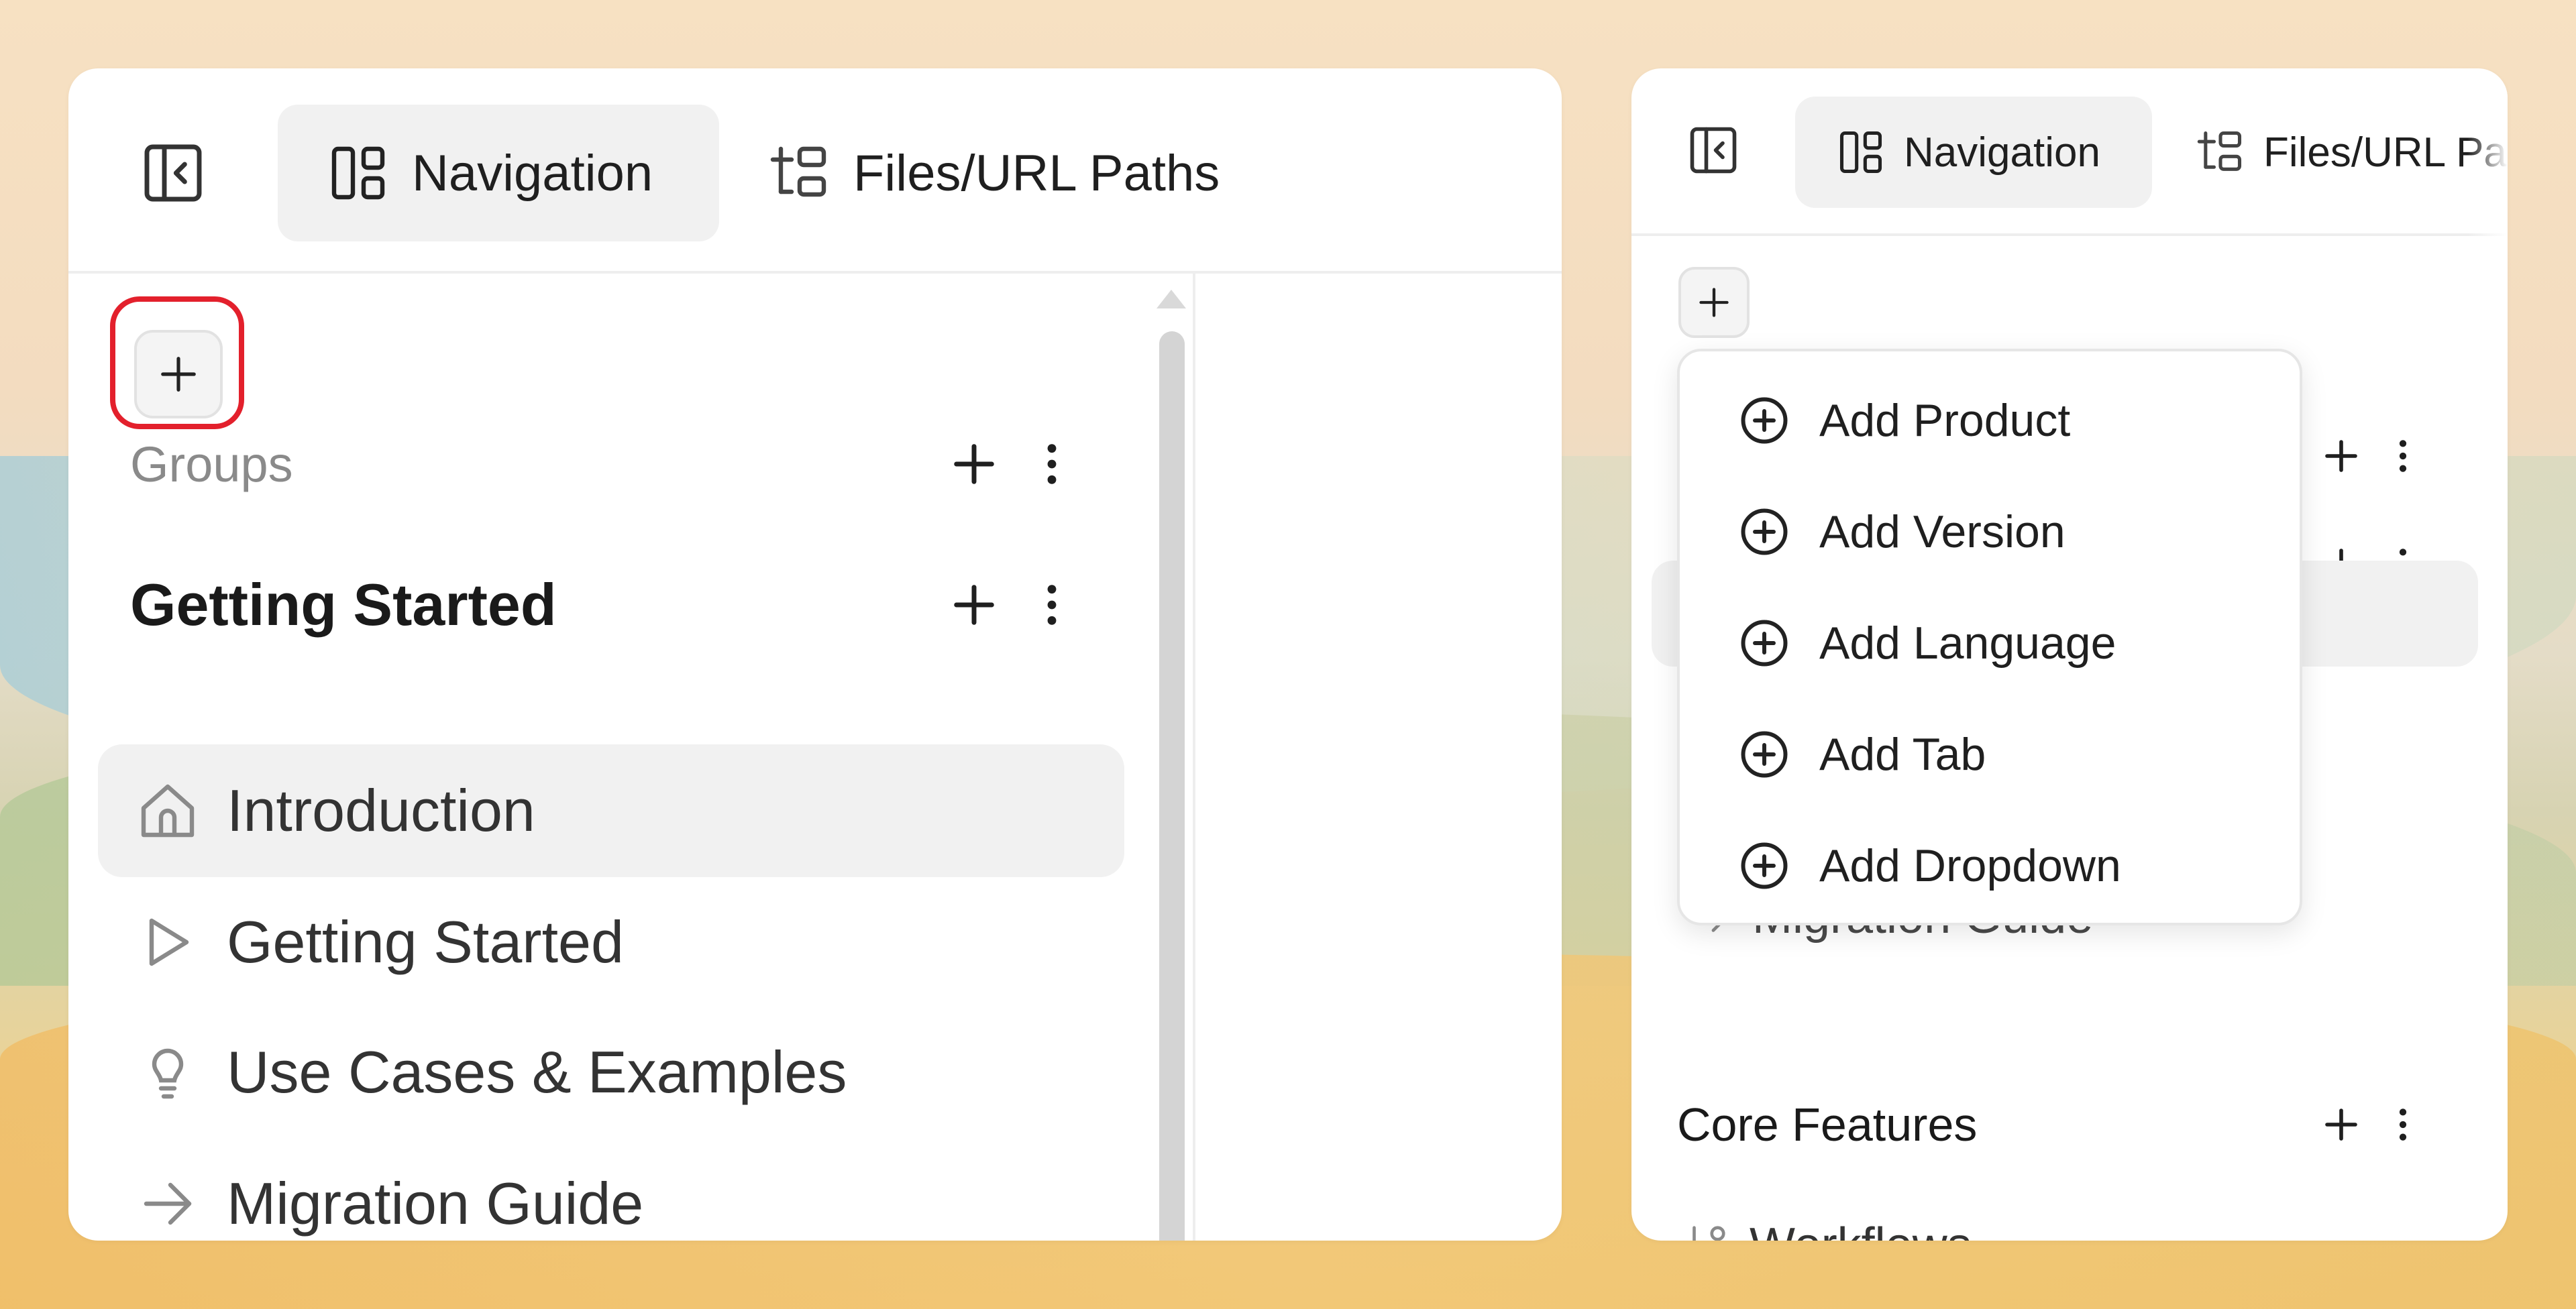 The height and width of the screenshot is (1309, 2576). What do you see at coordinates (1902, 754) in the screenshot?
I see `menu-item-label: Add Tab` at bounding box center [1902, 754].